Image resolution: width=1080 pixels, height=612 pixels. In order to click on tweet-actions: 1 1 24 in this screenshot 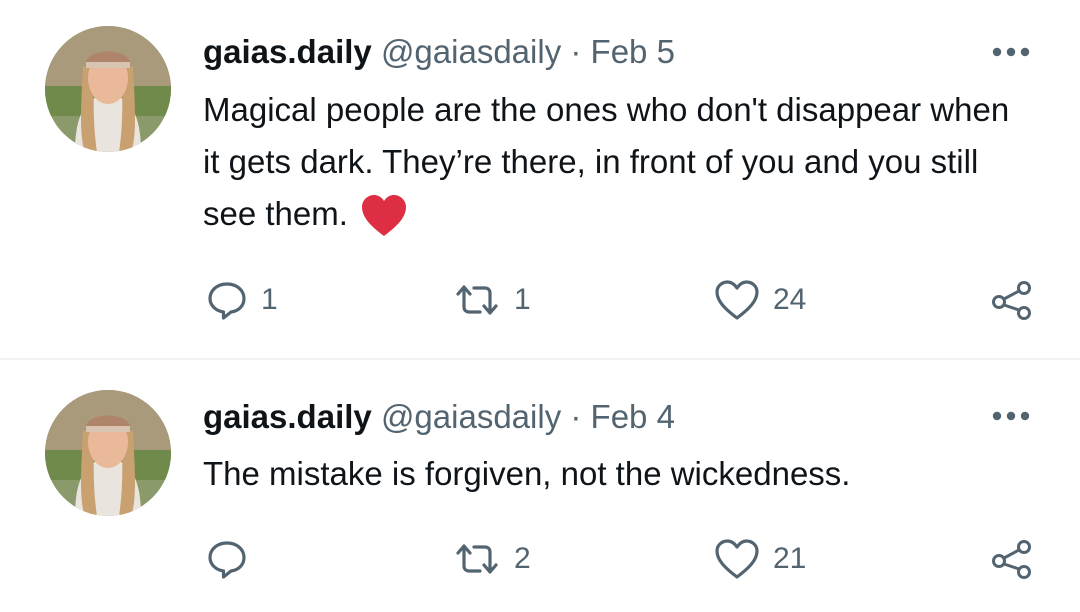, I will do `click(540, 300)`.